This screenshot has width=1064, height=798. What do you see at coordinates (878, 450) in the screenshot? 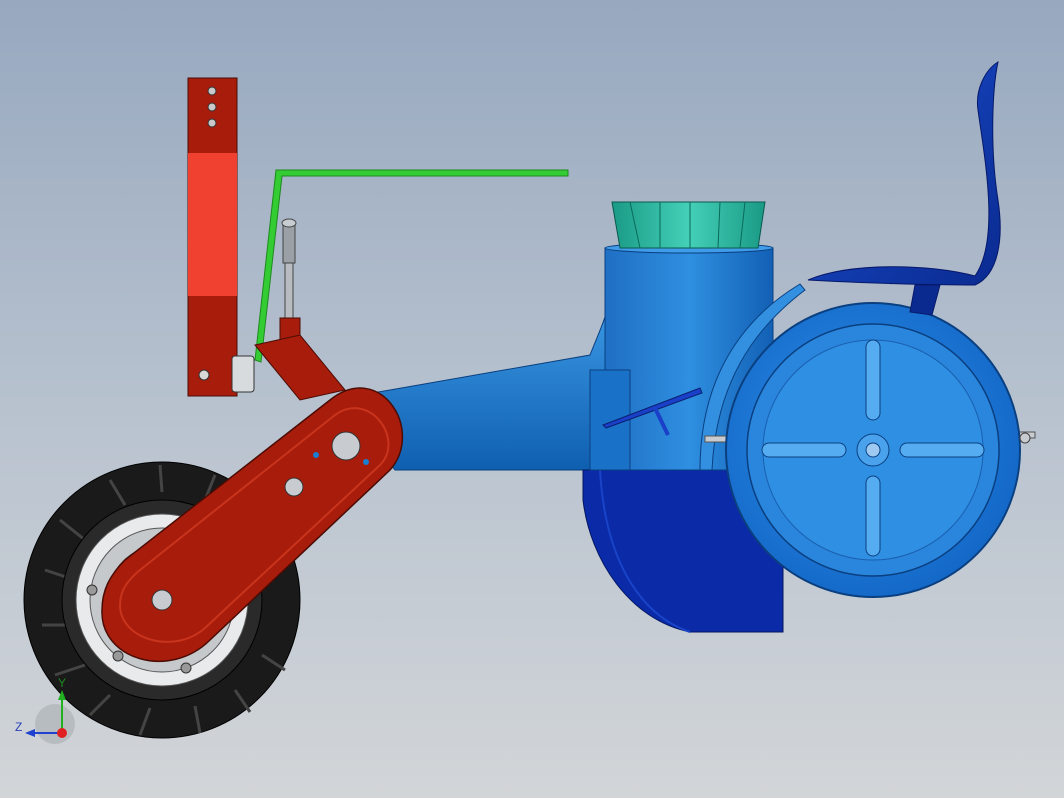
I see `metering-disc` at bounding box center [878, 450].